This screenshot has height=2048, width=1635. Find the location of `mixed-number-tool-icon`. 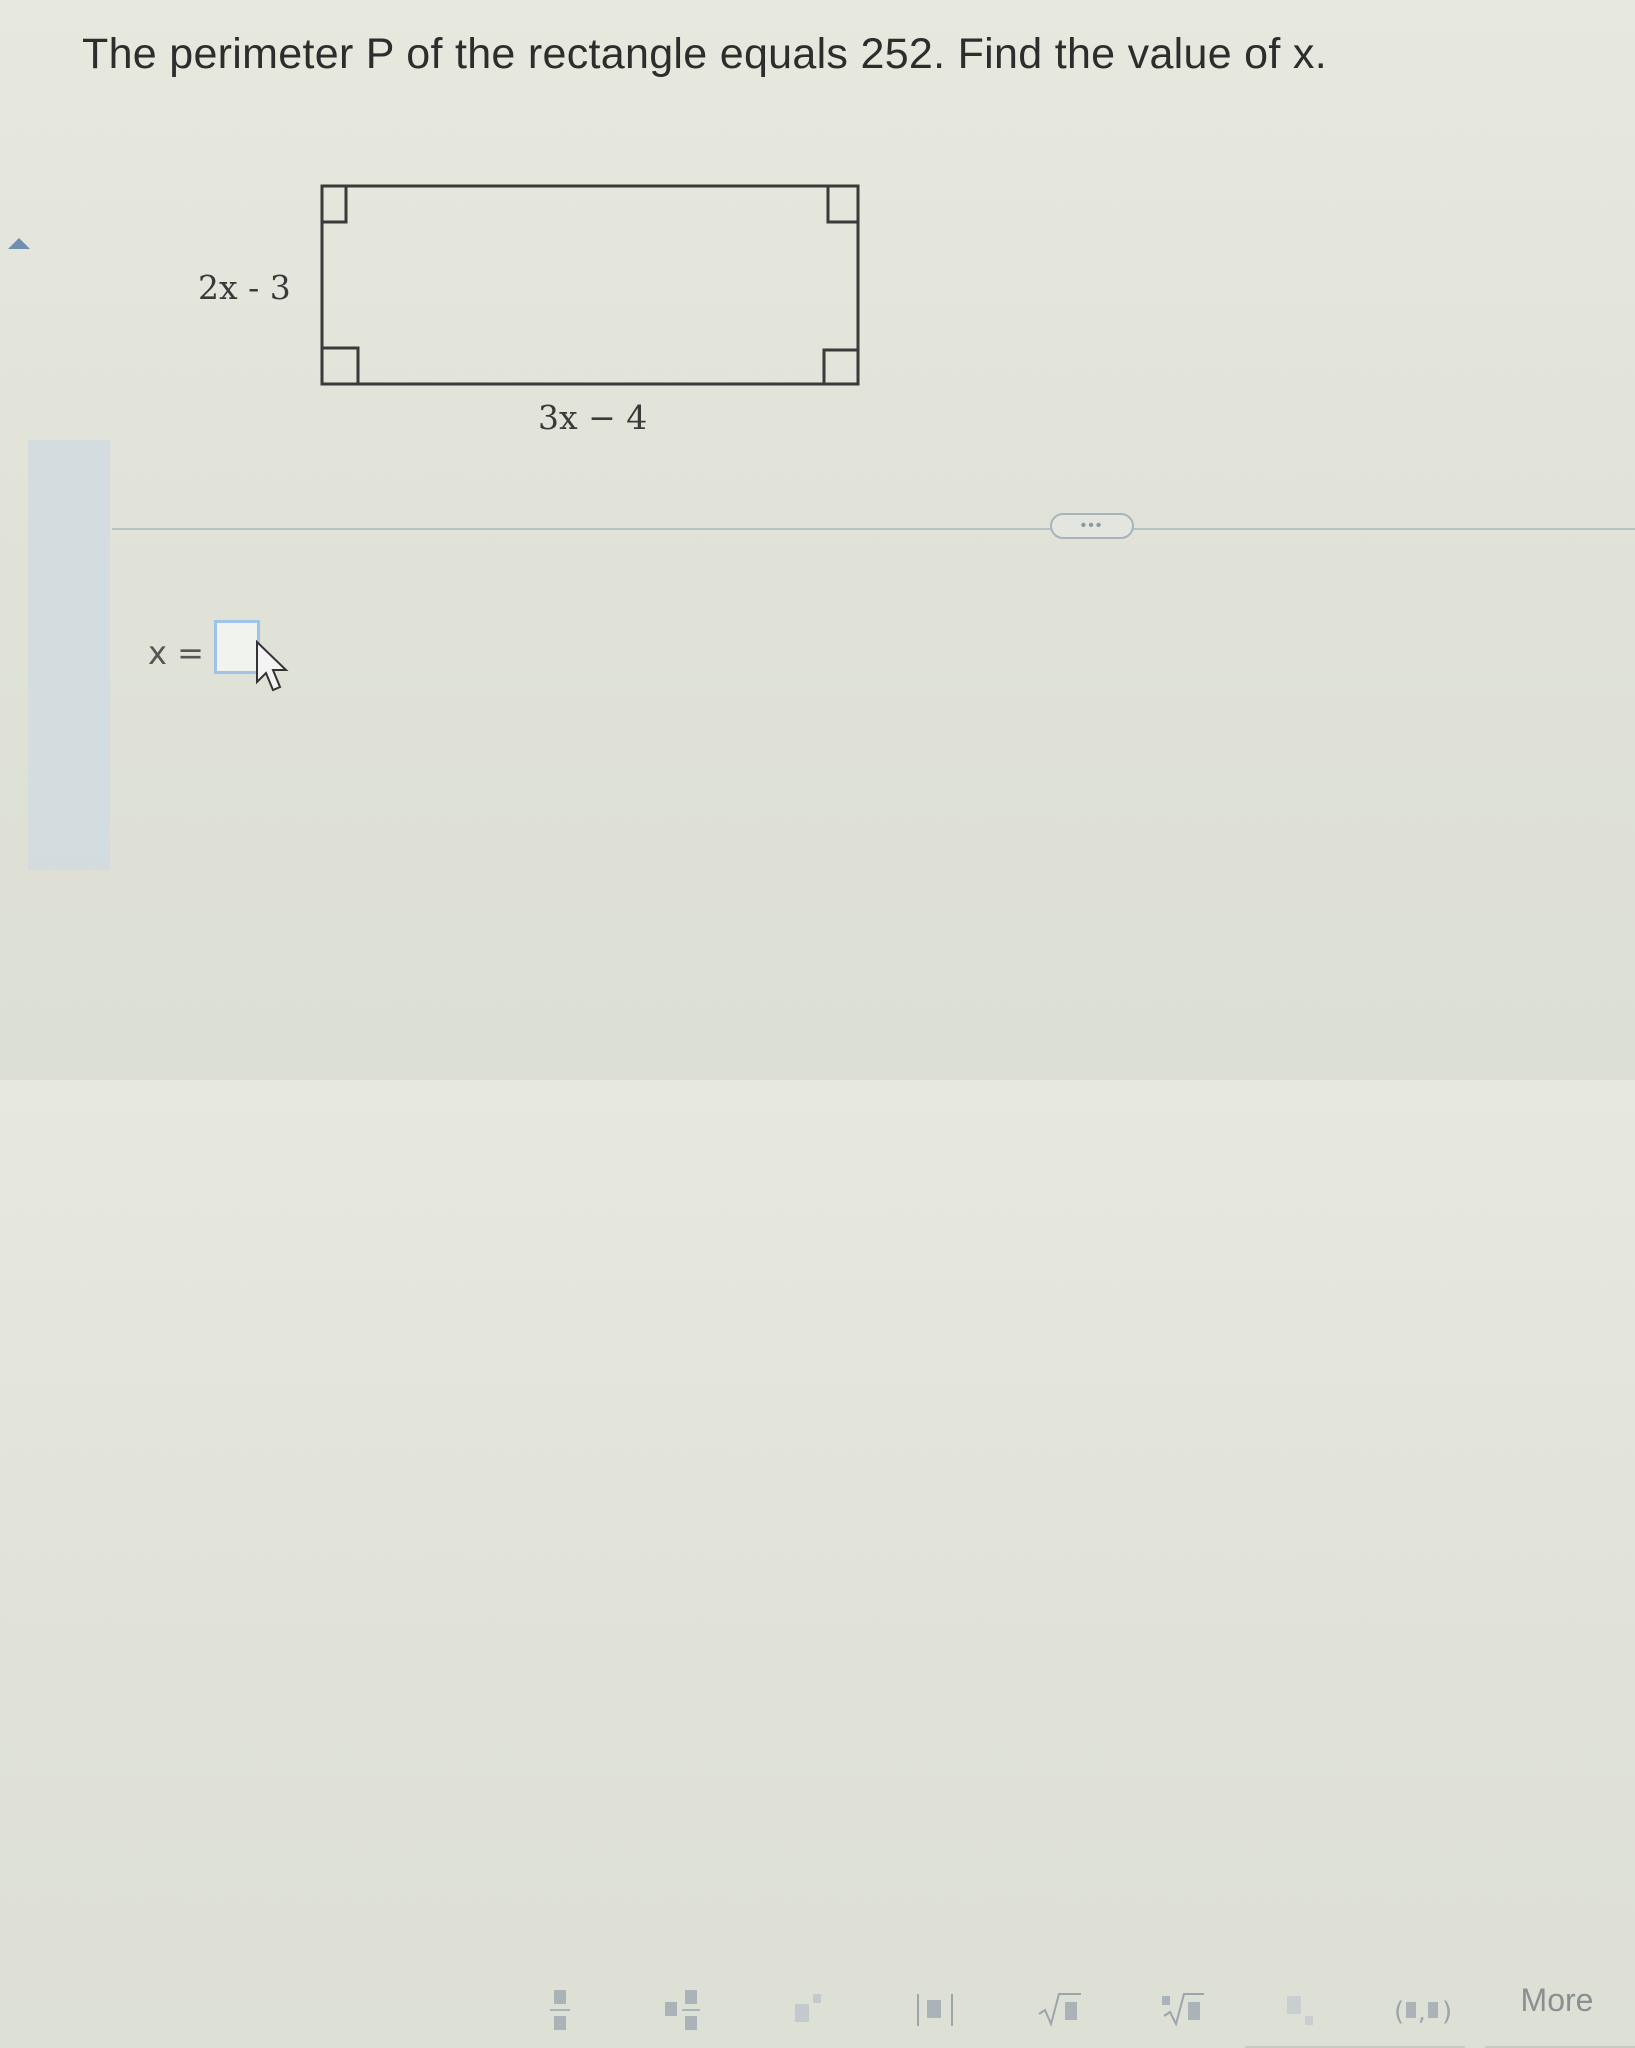

mixed-number-tool-icon is located at coordinates (685, 2010).